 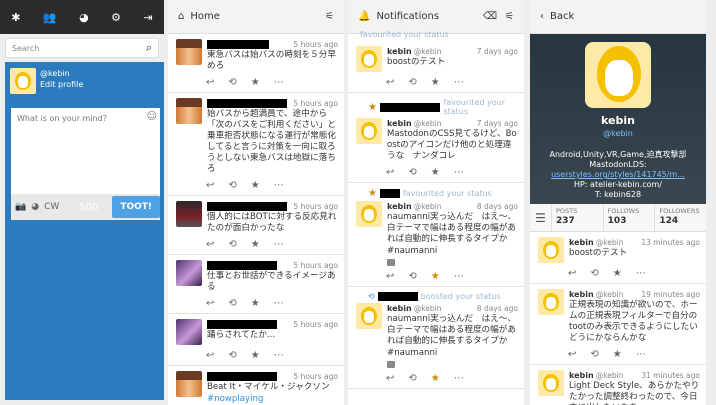 What do you see at coordinates (618, 258) in the screenshot?
I see `status: kebin @kebin 13 minutes ago boostのテスト ↩ ⟲ ★ ⋯` at bounding box center [618, 258].